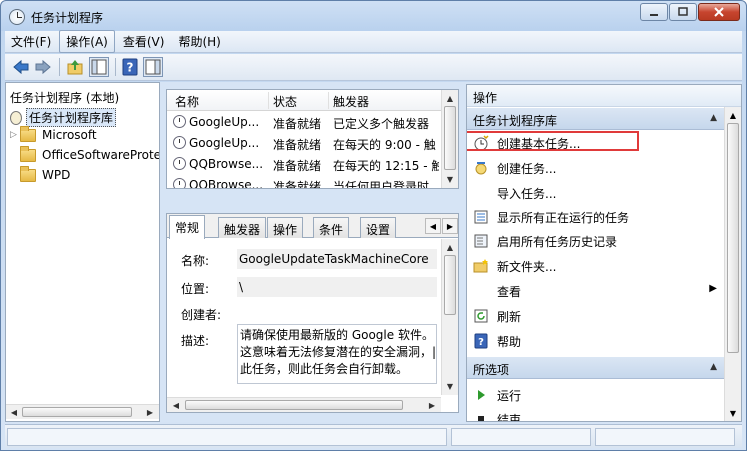  I want to click on action-enable-history: 启用所有任务历史记录, so click(596, 241).